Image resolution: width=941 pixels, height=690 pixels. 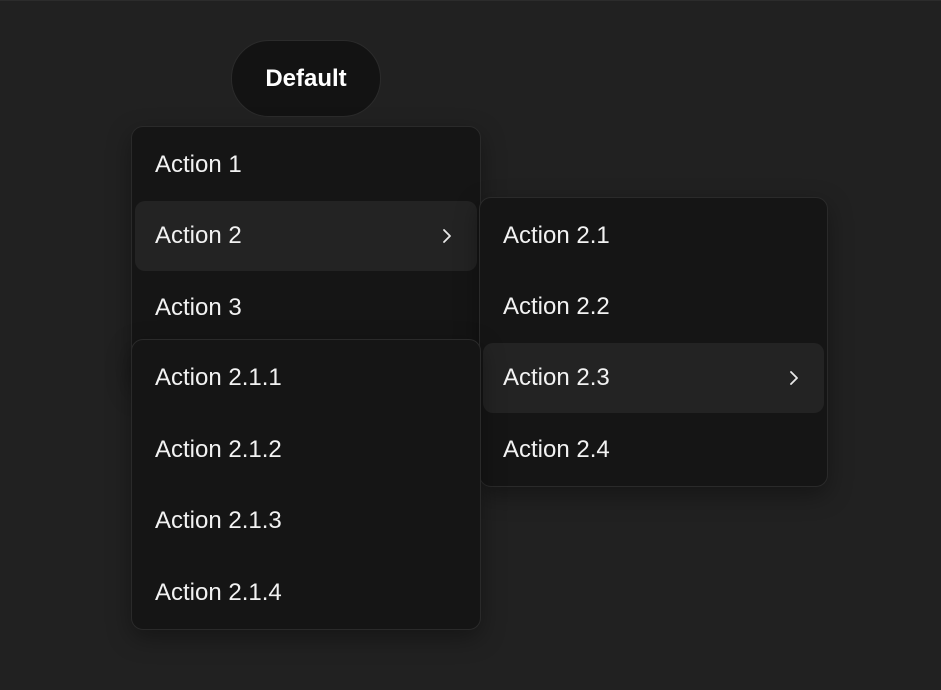 I want to click on menu-item-action-2-1: Action 2.1, so click(x=653, y=236).